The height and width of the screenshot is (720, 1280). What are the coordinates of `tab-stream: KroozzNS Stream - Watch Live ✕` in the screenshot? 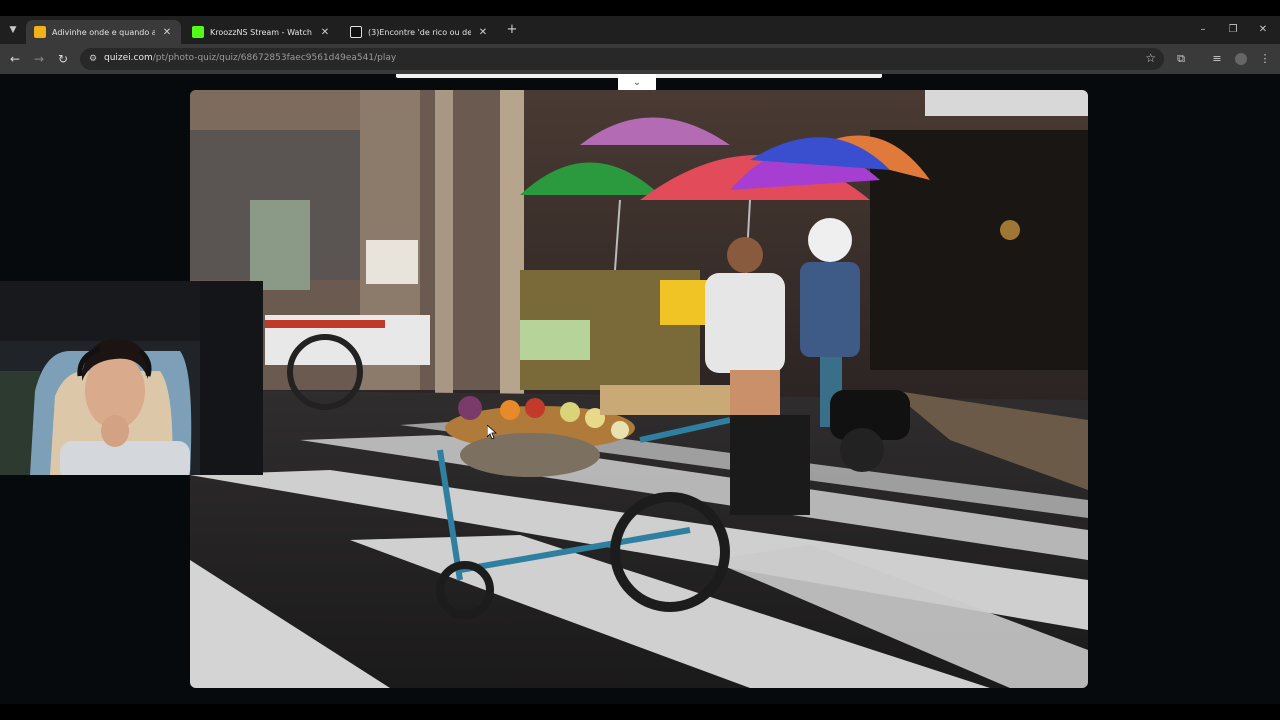 It's located at (261, 32).